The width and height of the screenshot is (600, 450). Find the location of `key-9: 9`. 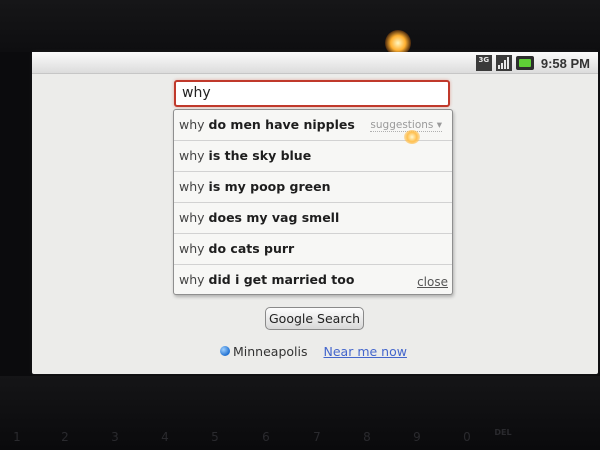

key-9: 9 is located at coordinates (417, 440).